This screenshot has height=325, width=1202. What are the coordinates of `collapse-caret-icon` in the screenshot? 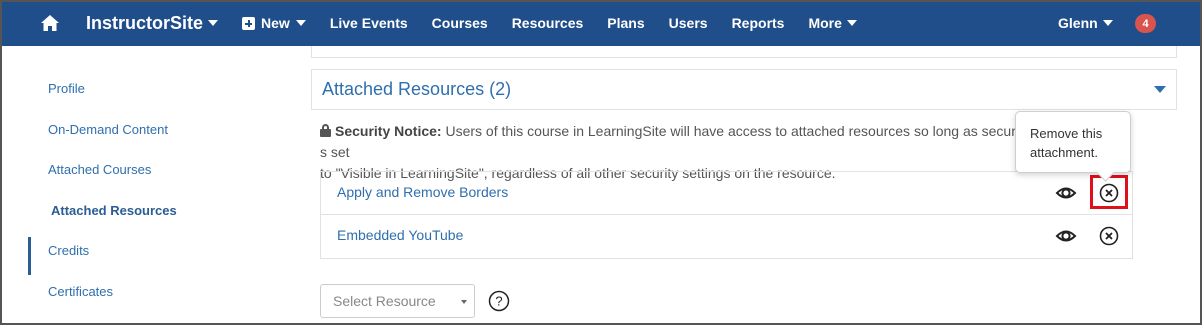 It's located at (1160, 89).